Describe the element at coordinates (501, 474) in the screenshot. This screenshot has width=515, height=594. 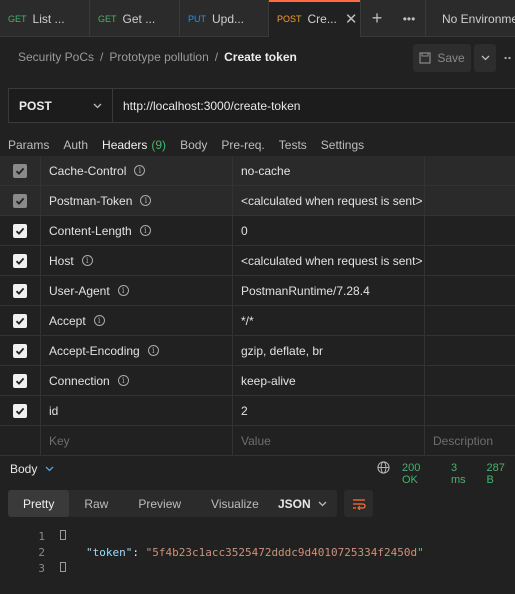
I see `response-size: 287 B` at that location.